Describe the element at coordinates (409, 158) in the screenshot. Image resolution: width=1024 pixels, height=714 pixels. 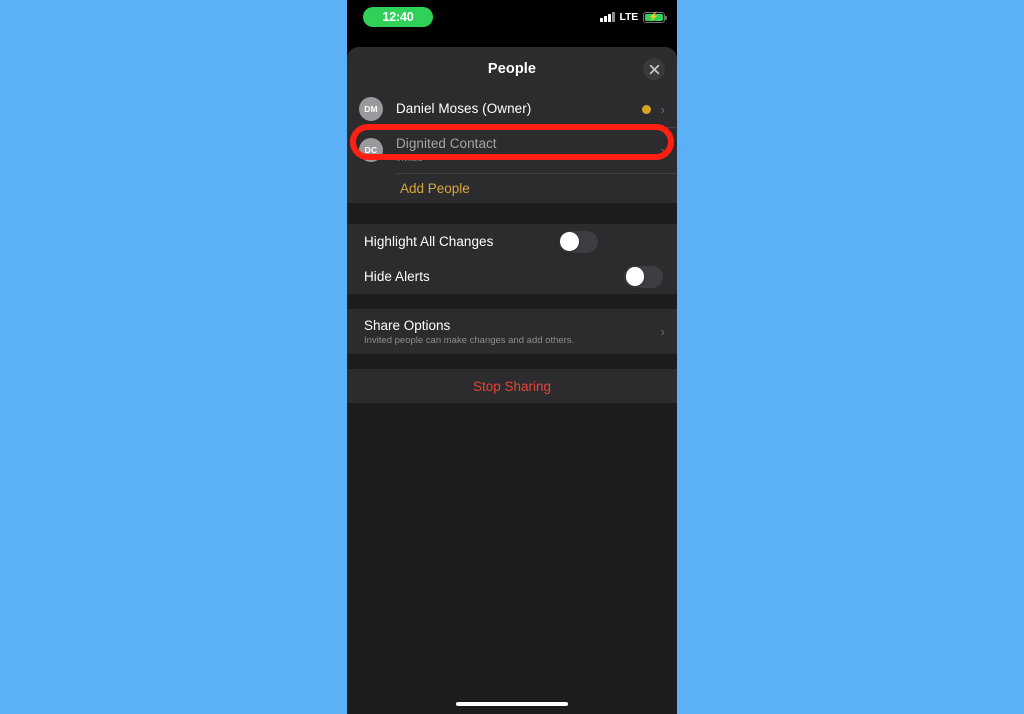
I see `person-status-label: Invited` at that location.